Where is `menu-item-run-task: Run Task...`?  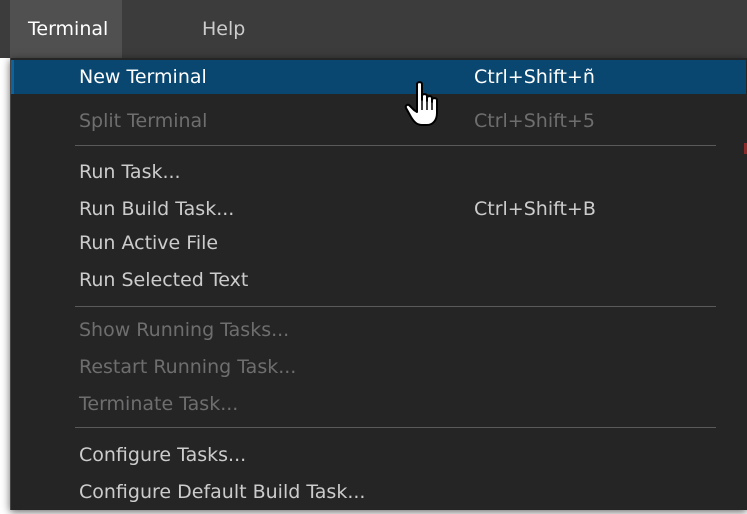
menu-item-run-task: Run Task... is located at coordinates (378, 172).